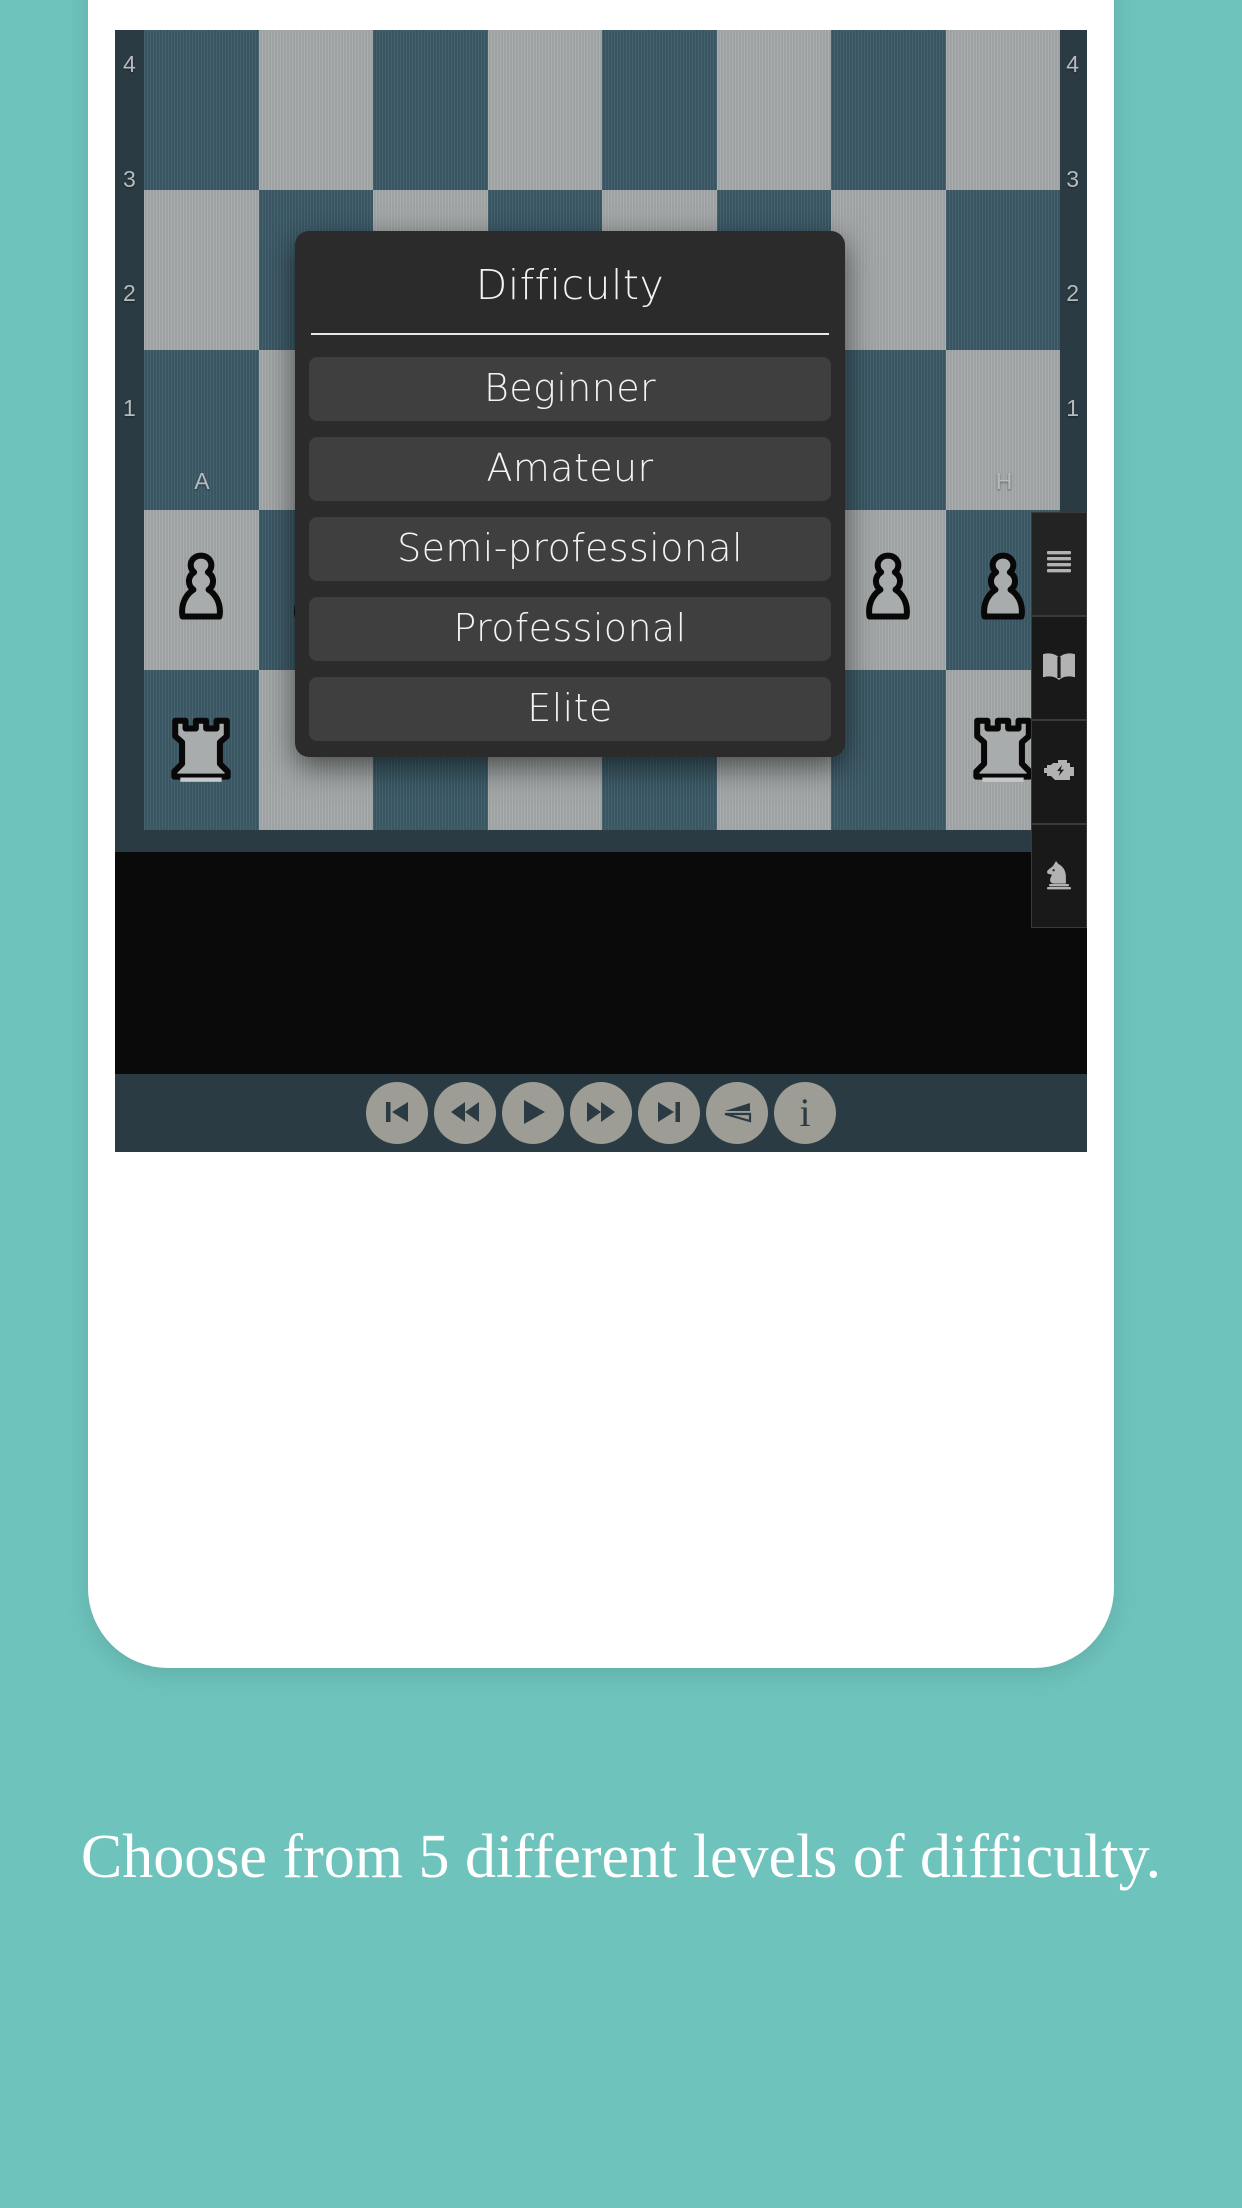  I want to click on previous-move-button, so click(465, 1113).